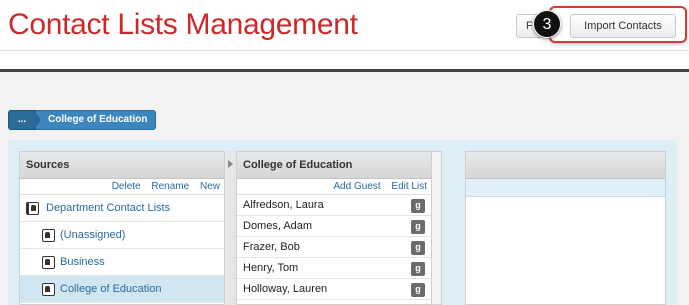 The image size is (689, 305). What do you see at coordinates (271, 247) in the screenshot?
I see `contact-name: Frazer, Bob` at bounding box center [271, 247].